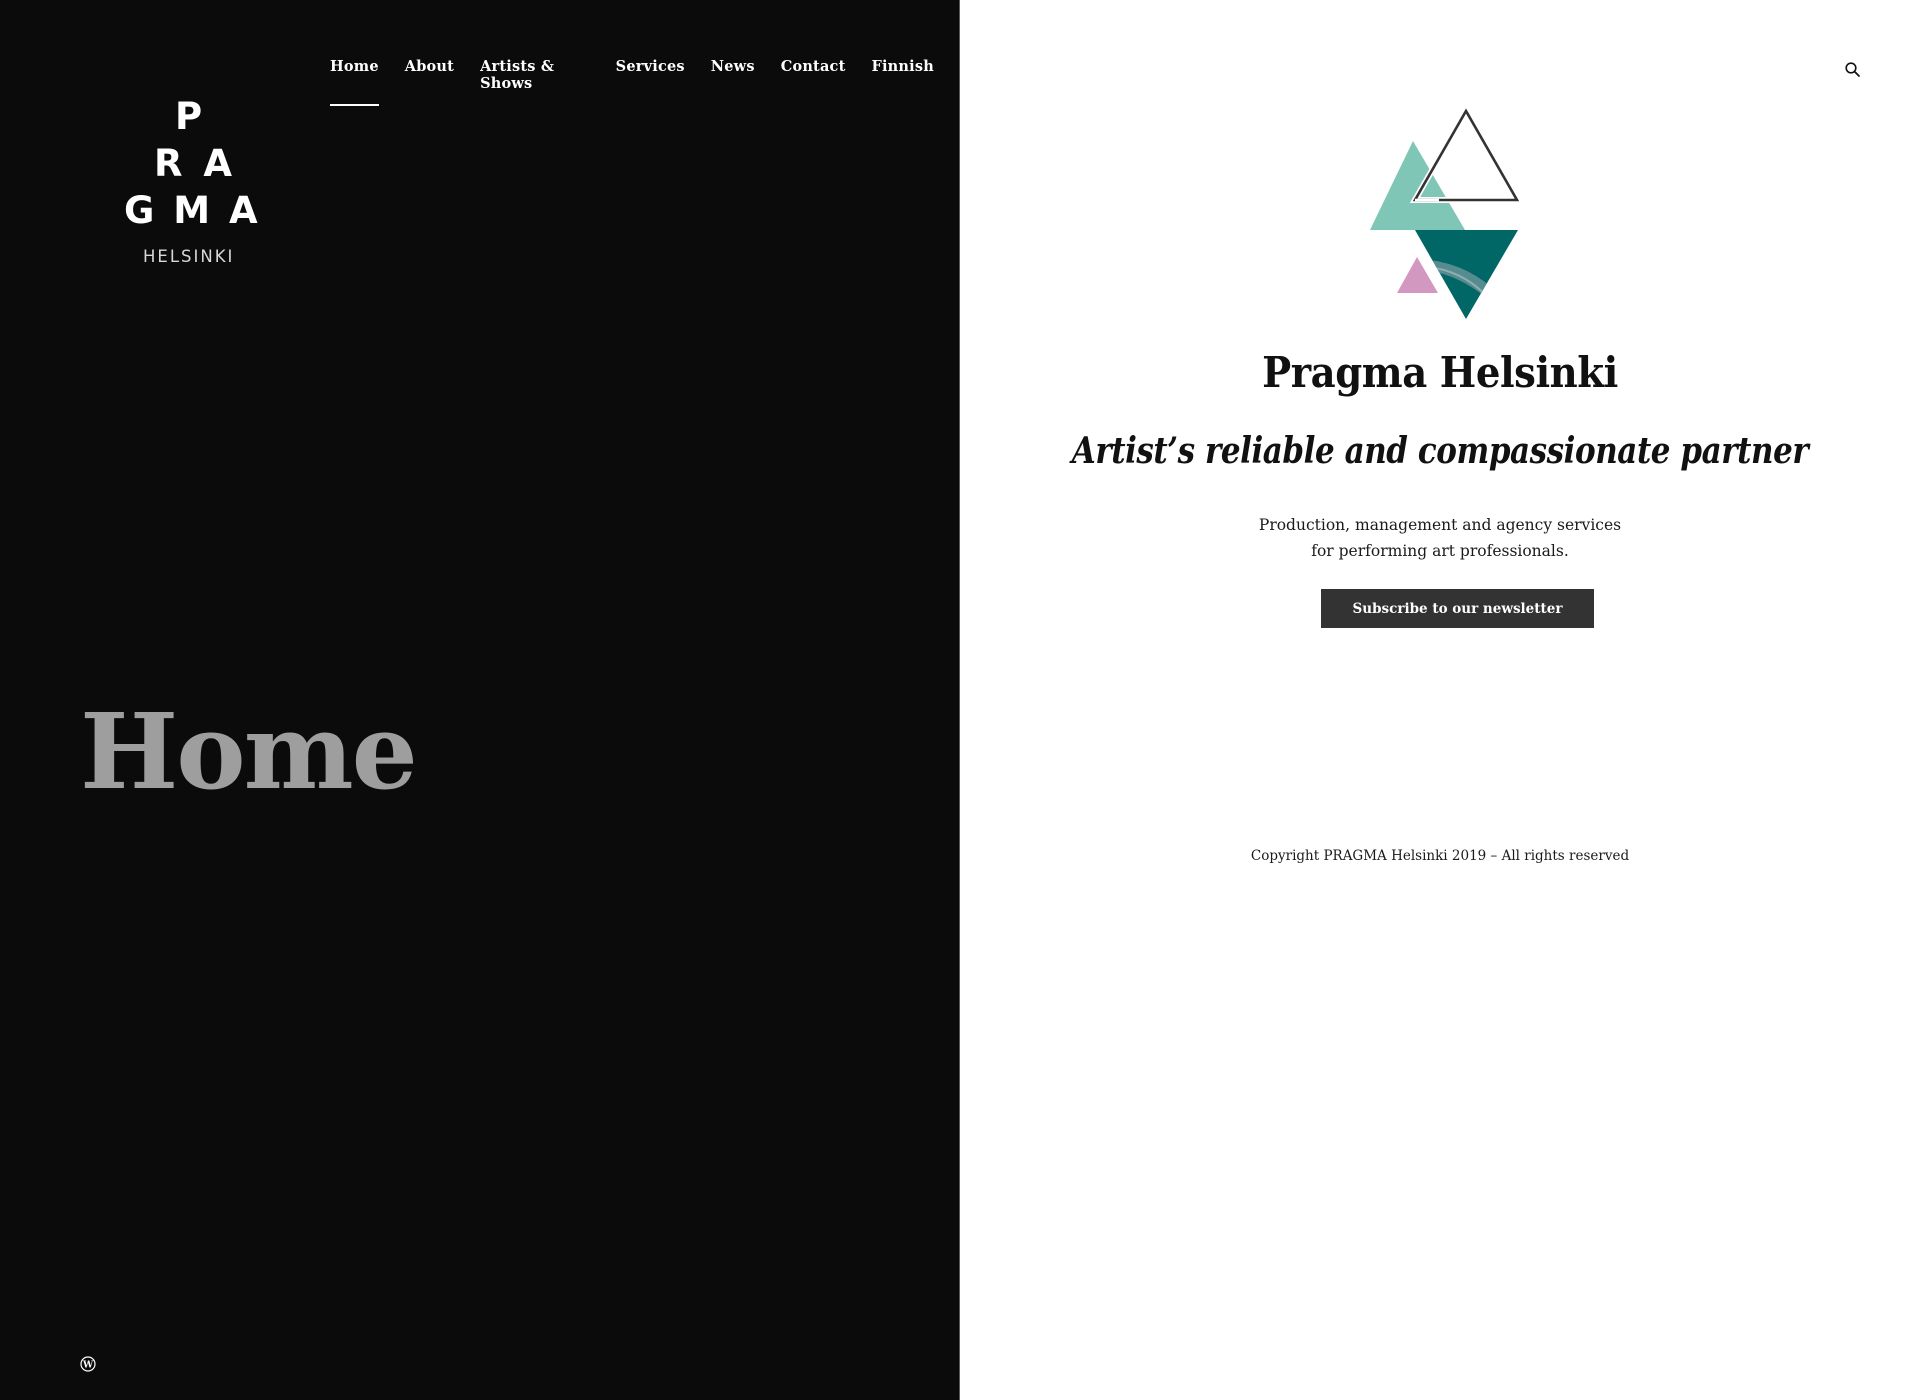 Image resolution: width=1920 pixels, height=1400 pixels. What do you see at coordinates (189, 256) in the screenshot?
I see `logo-subtitle: HELSINKI` at bounding box center [189, 256].